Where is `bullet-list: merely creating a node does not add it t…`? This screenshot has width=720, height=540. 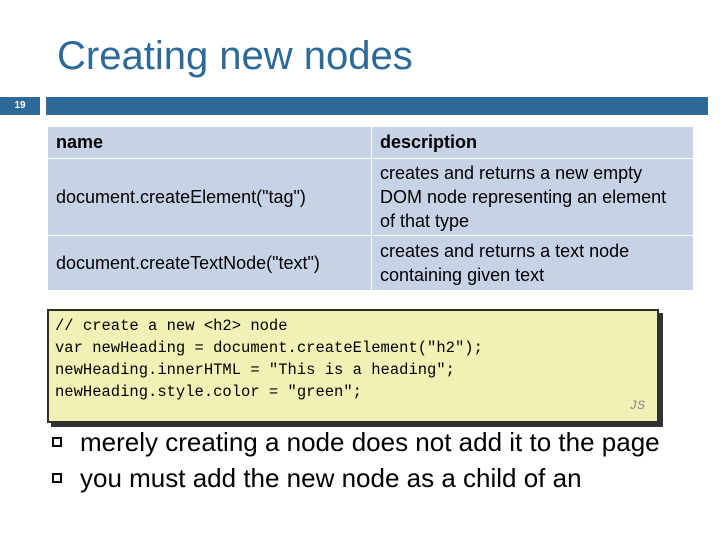 bullet-list: merely creating a node does not add it t… is located at coordinates (372, 460).